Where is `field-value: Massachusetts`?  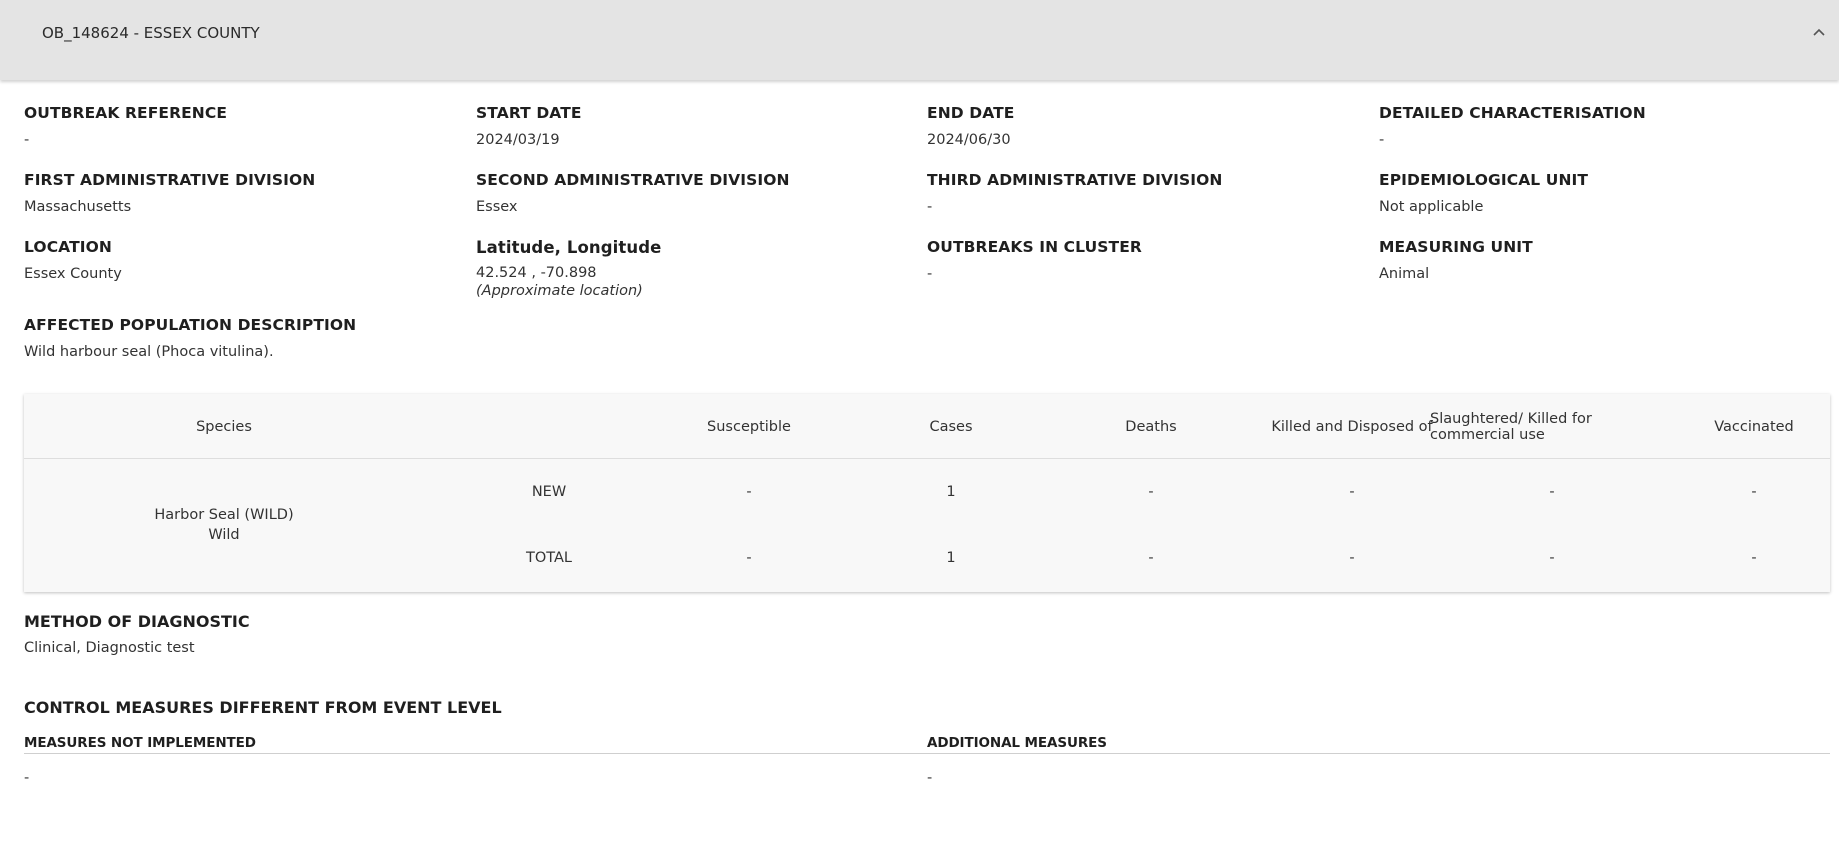 field-value: Massachusetts is located at coordinates (78, 207).